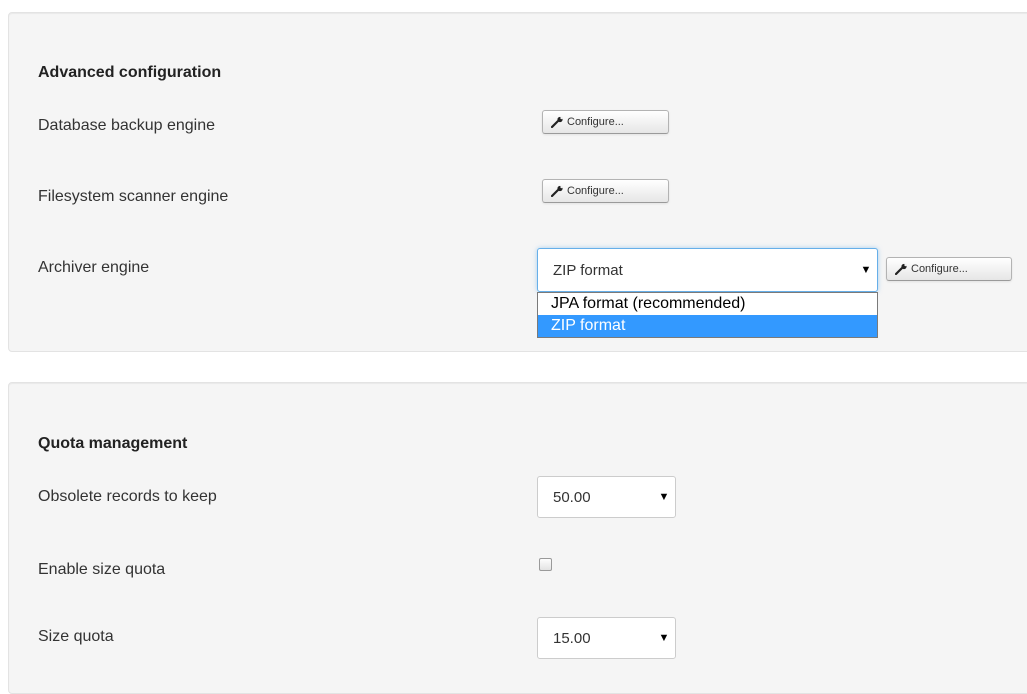 The width and height of the screenshot is (1027, 694). Describe the element at coordinates (606, 497) in the screenshot. I see `obsolete-records-select: 50.00 ▼` at that location.